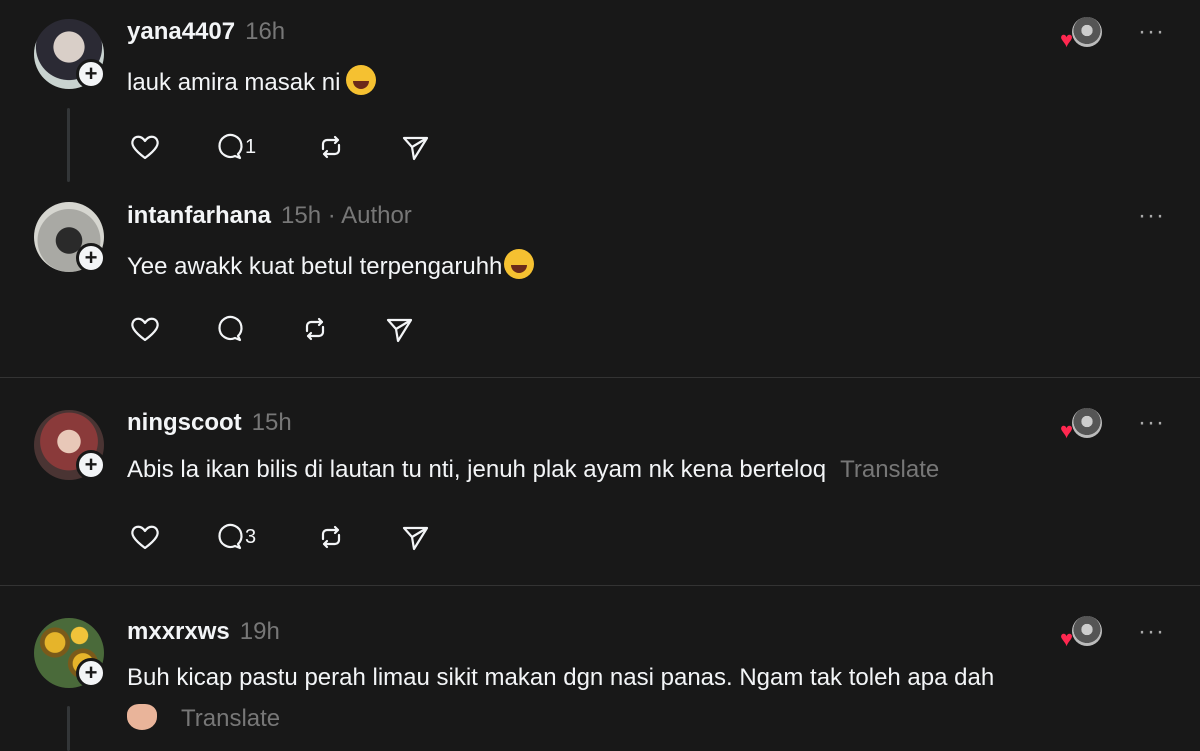  Describe the element at coordinates (265, 31) in the screenshot. I see `timestamp: 16h` at that location.